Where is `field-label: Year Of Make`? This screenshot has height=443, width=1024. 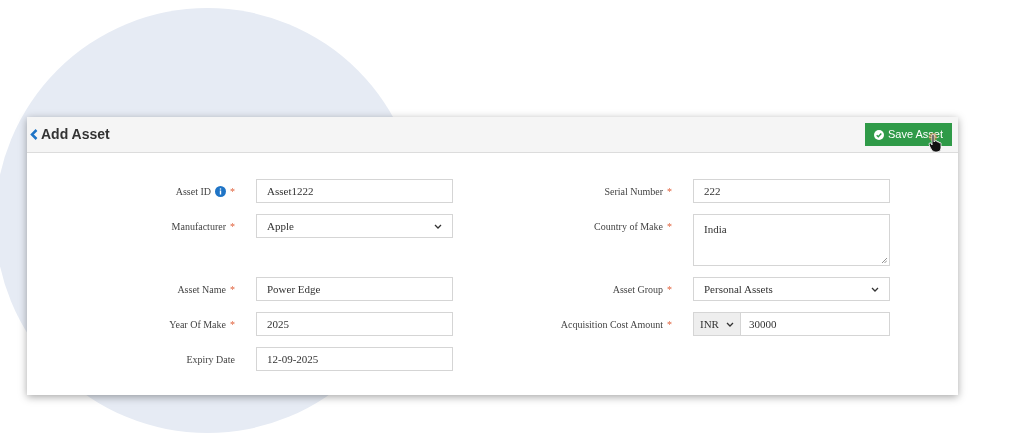
field-label: Year Of Make is located at coordinates (197, 324).